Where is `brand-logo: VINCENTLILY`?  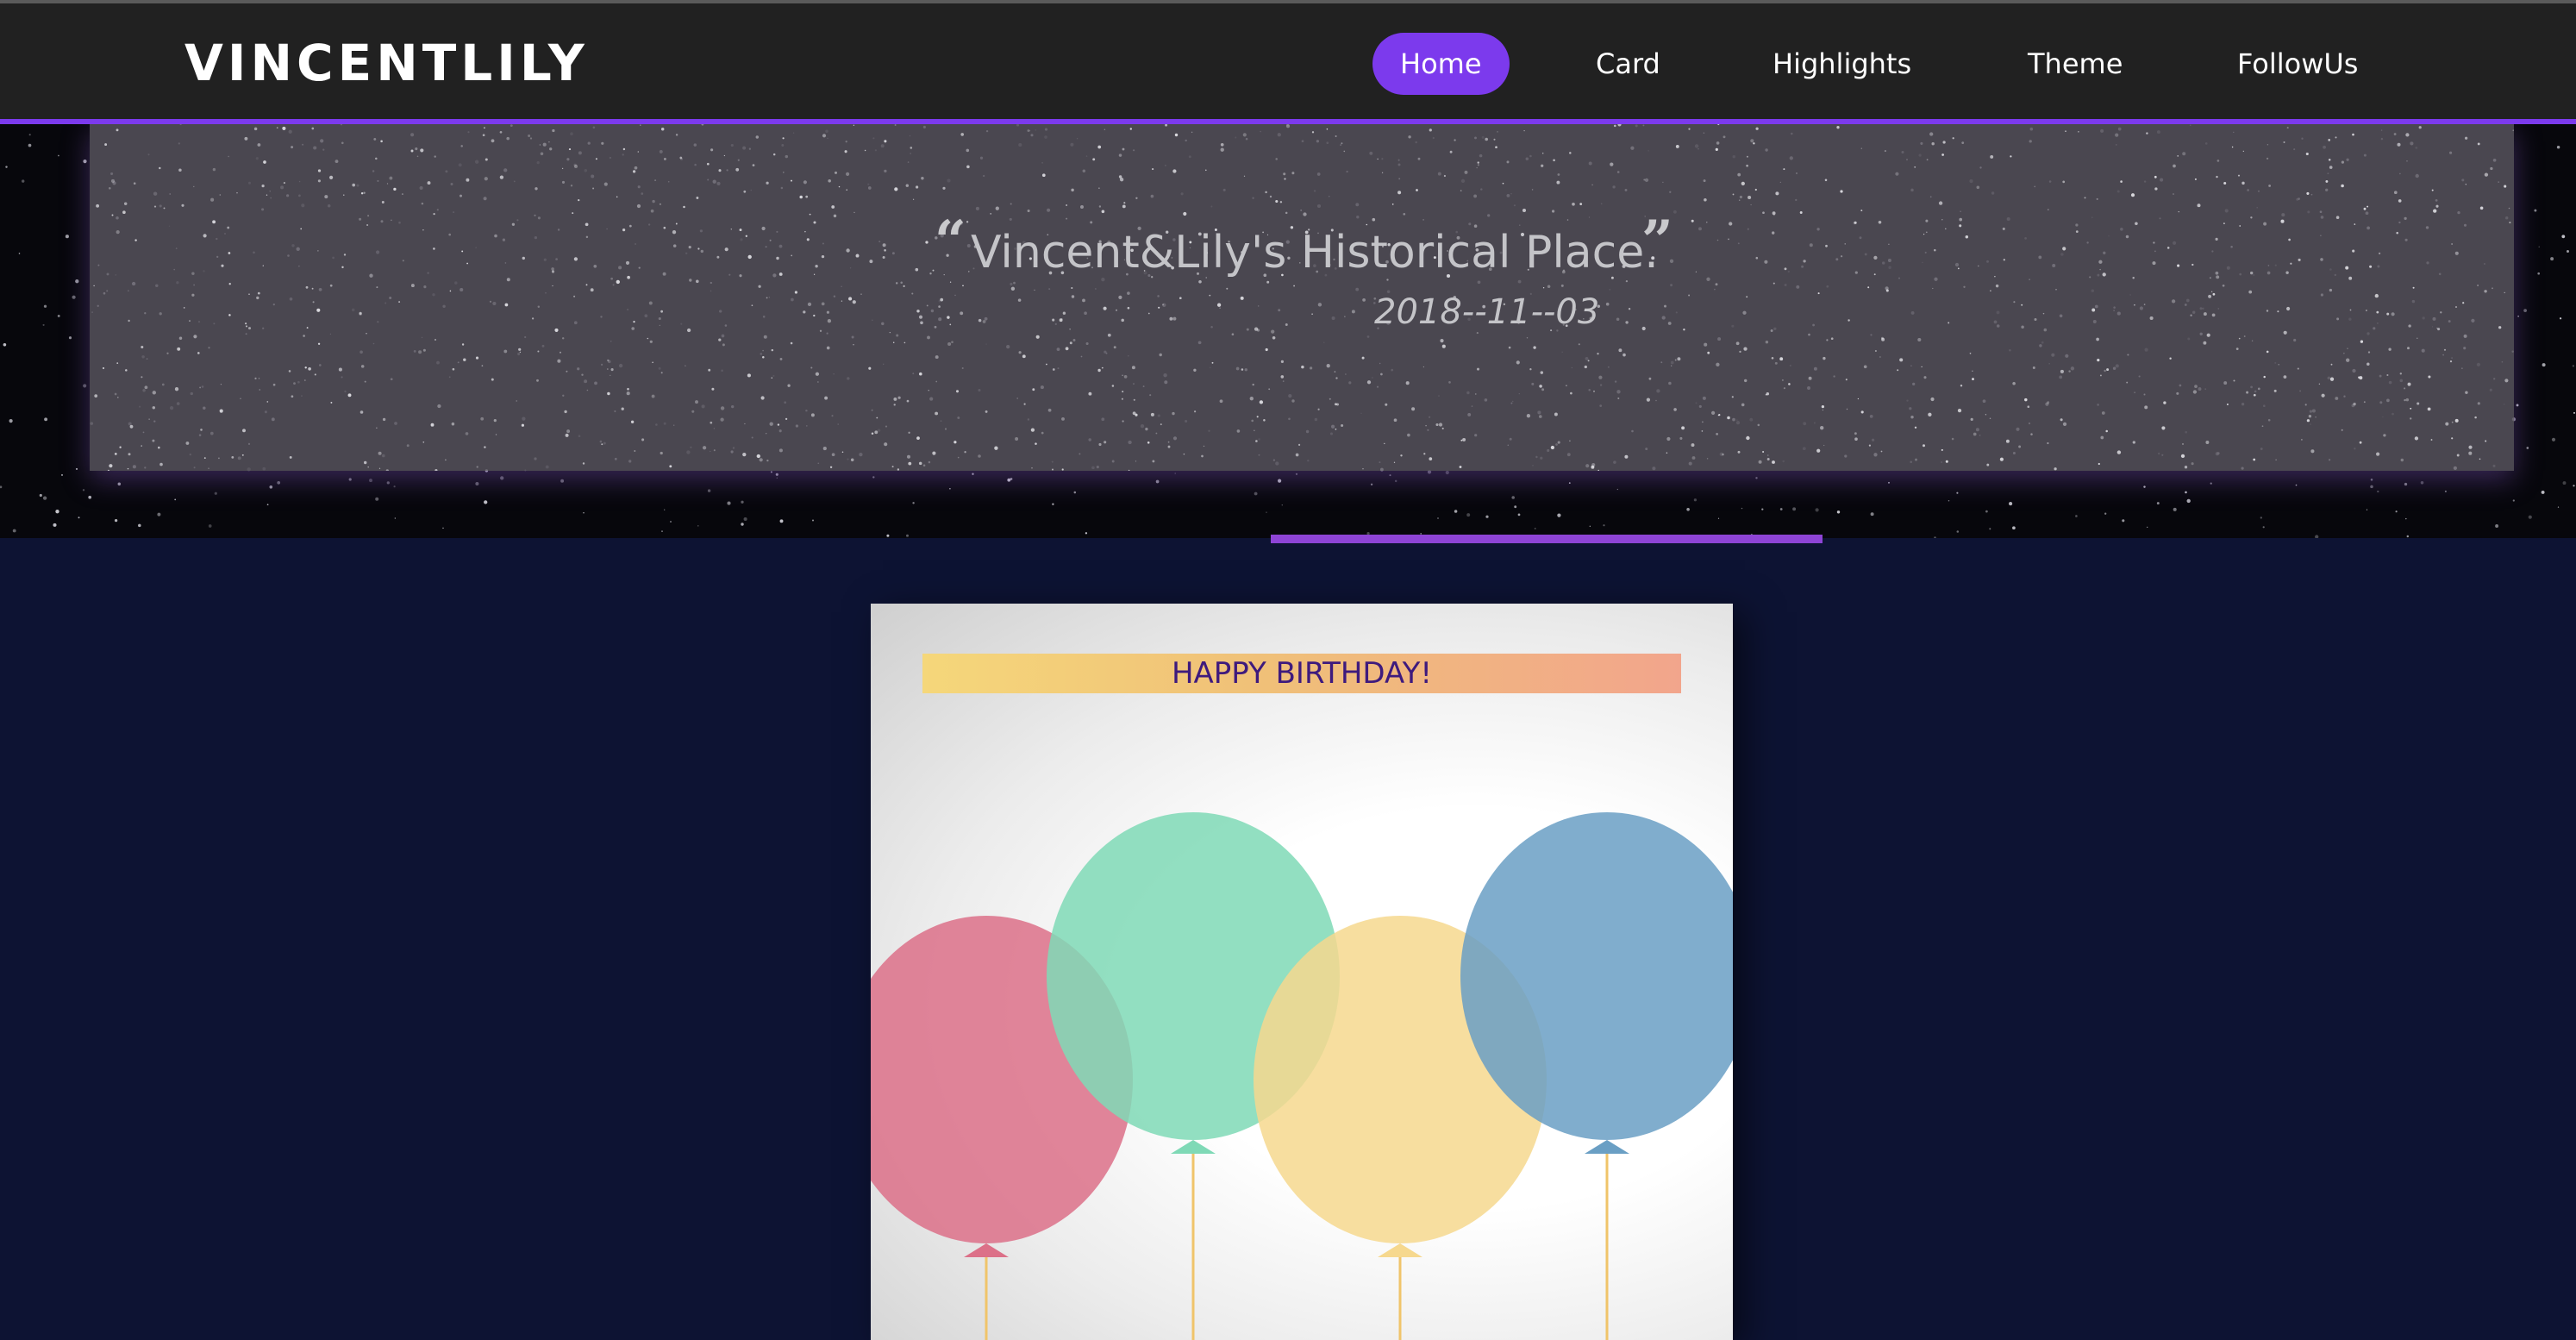 brand-logo: VINCENTLILY is located at coordinates (386, 63).